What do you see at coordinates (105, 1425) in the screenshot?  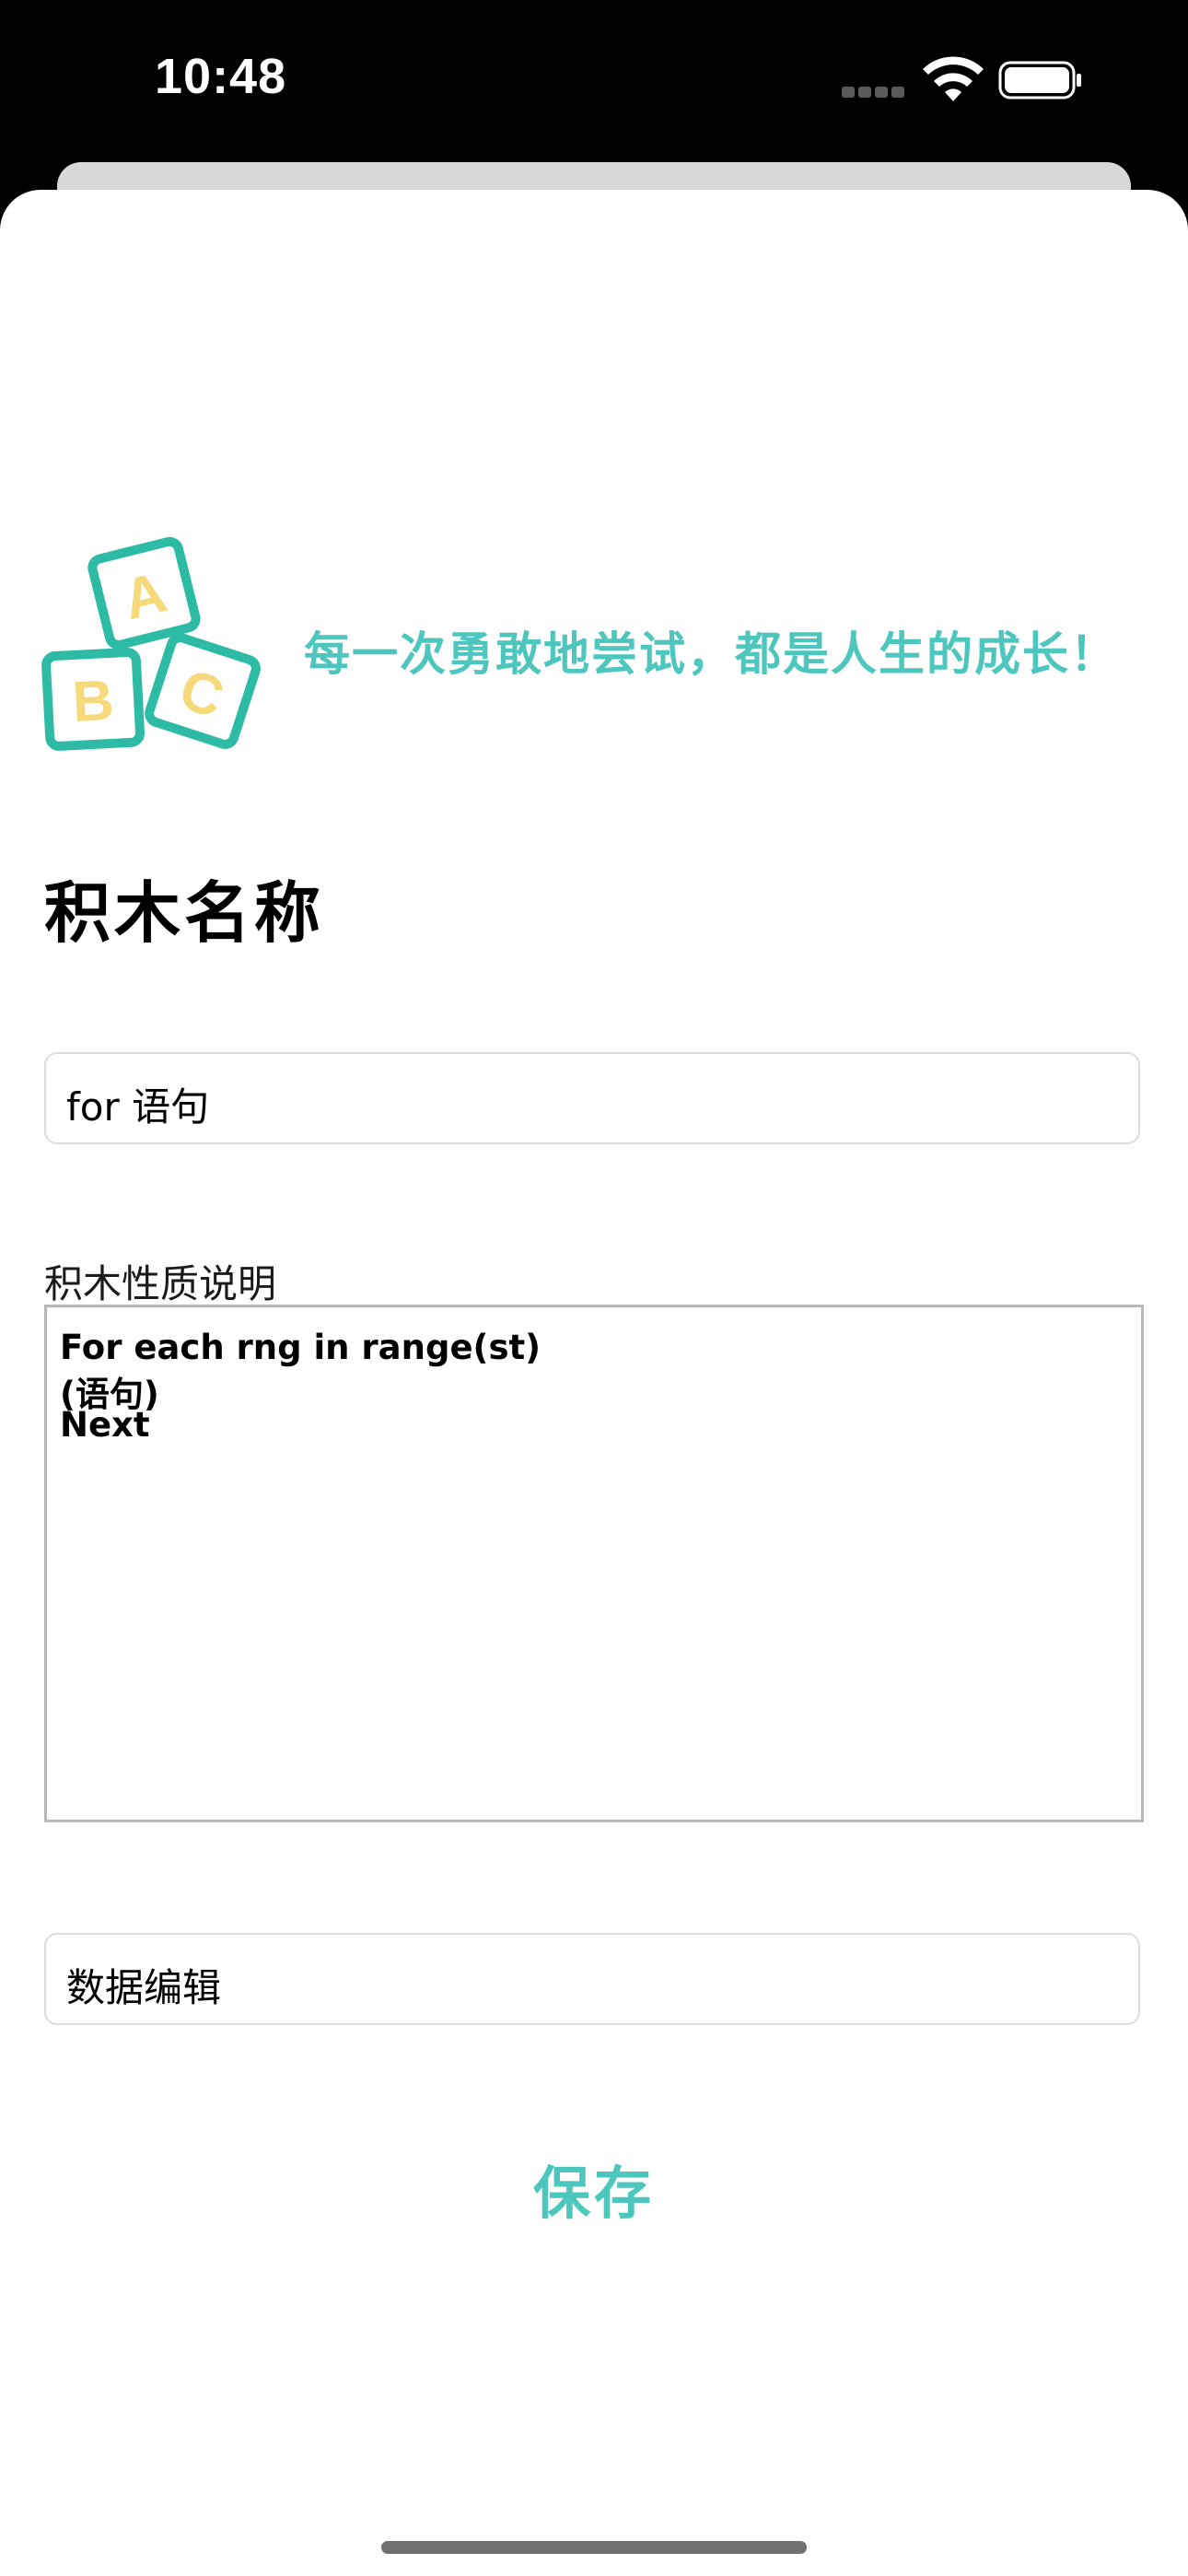 I see `description-line: Next` at bounding box center [105, 1425].